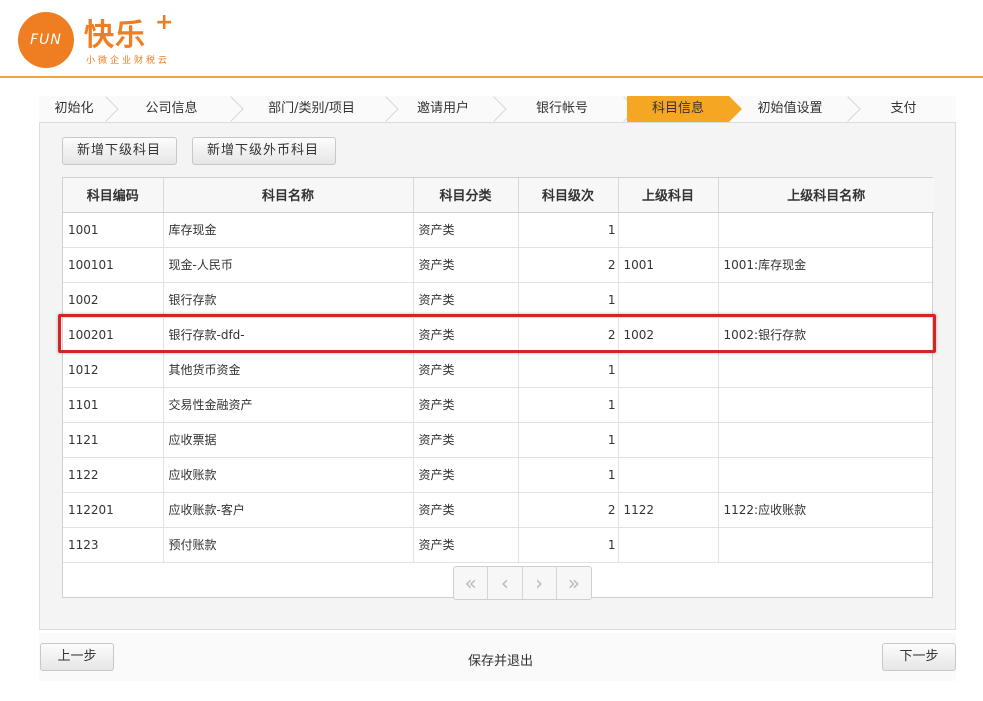 This screenshot has height=701, width=983. Describe the element at coordinates (113, 370) in the screenshot. I see `cell-code: 1012` at that location.